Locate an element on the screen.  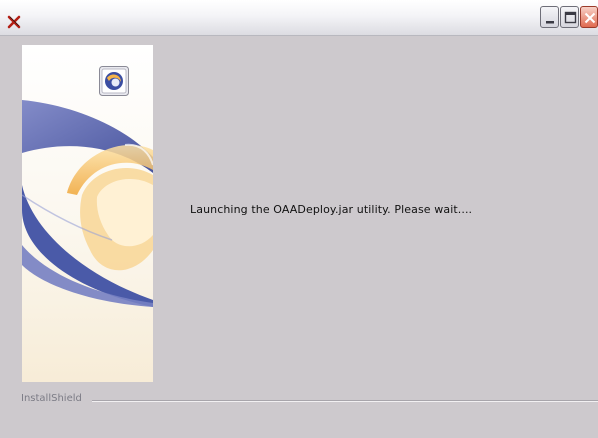
app-x-icon is located at coordinates (14, 21).